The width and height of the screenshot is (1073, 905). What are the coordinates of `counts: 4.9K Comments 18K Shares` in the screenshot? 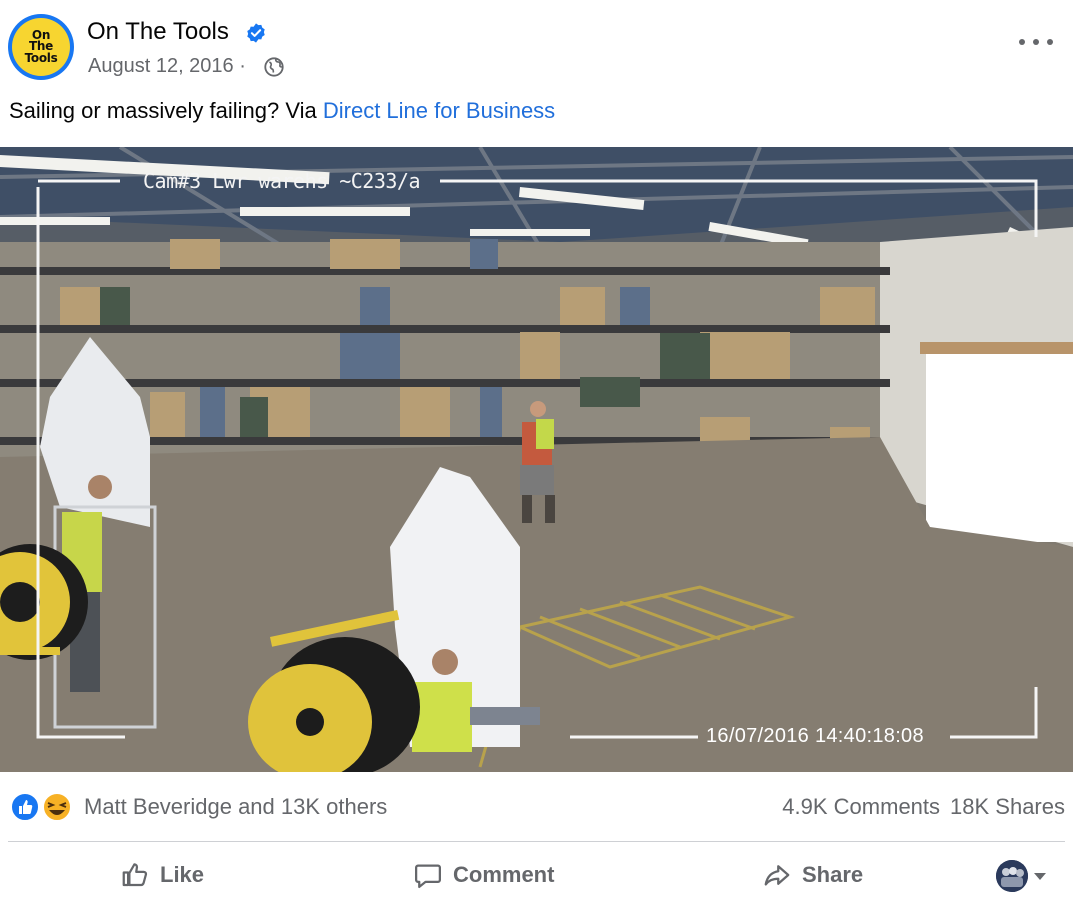 It's located at (918, 807).